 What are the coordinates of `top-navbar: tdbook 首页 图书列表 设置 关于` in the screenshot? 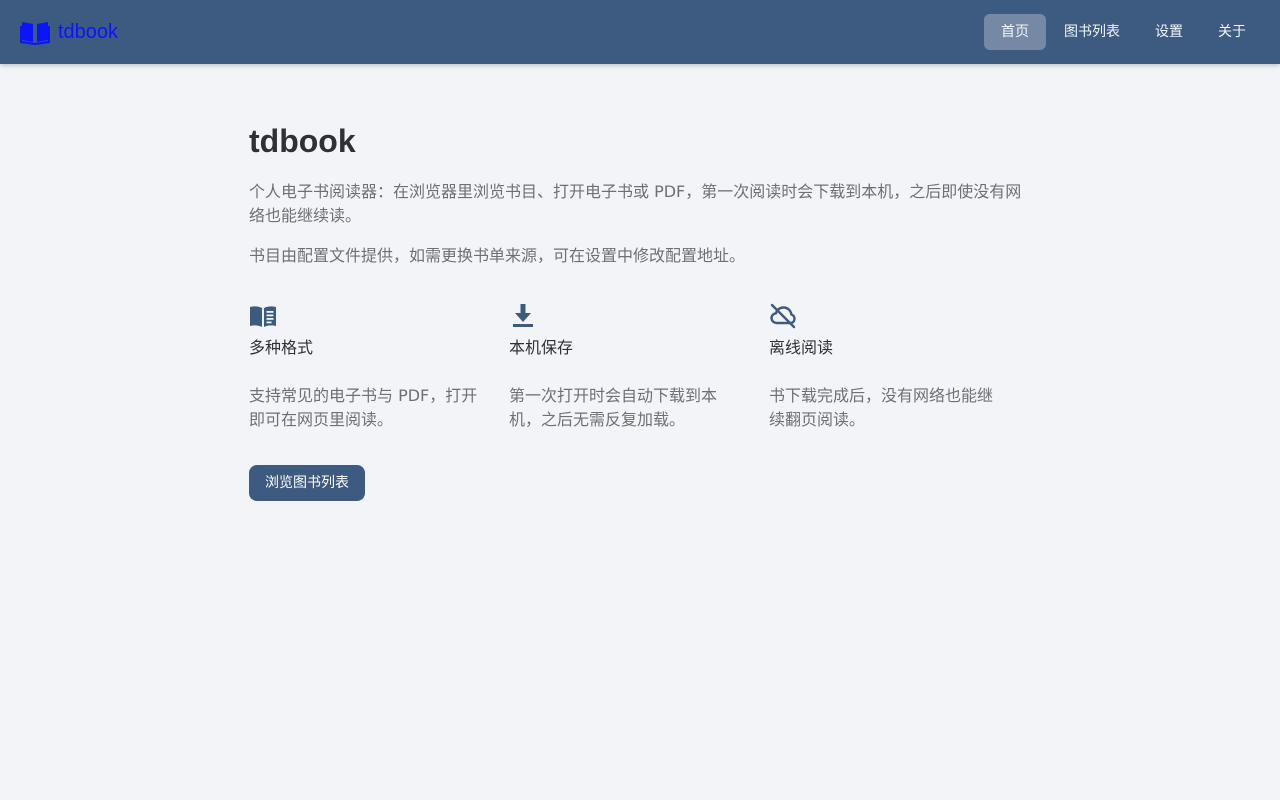 It's located at (640, 32).